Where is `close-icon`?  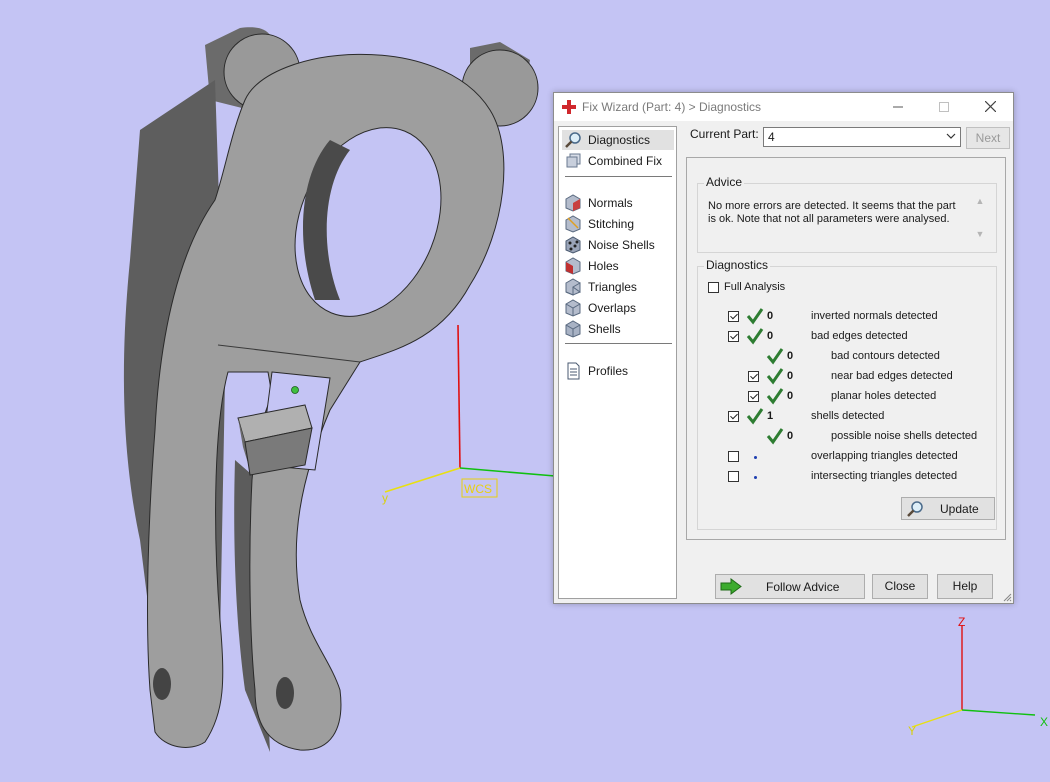 close-icon is located at coordinates (990, 106).